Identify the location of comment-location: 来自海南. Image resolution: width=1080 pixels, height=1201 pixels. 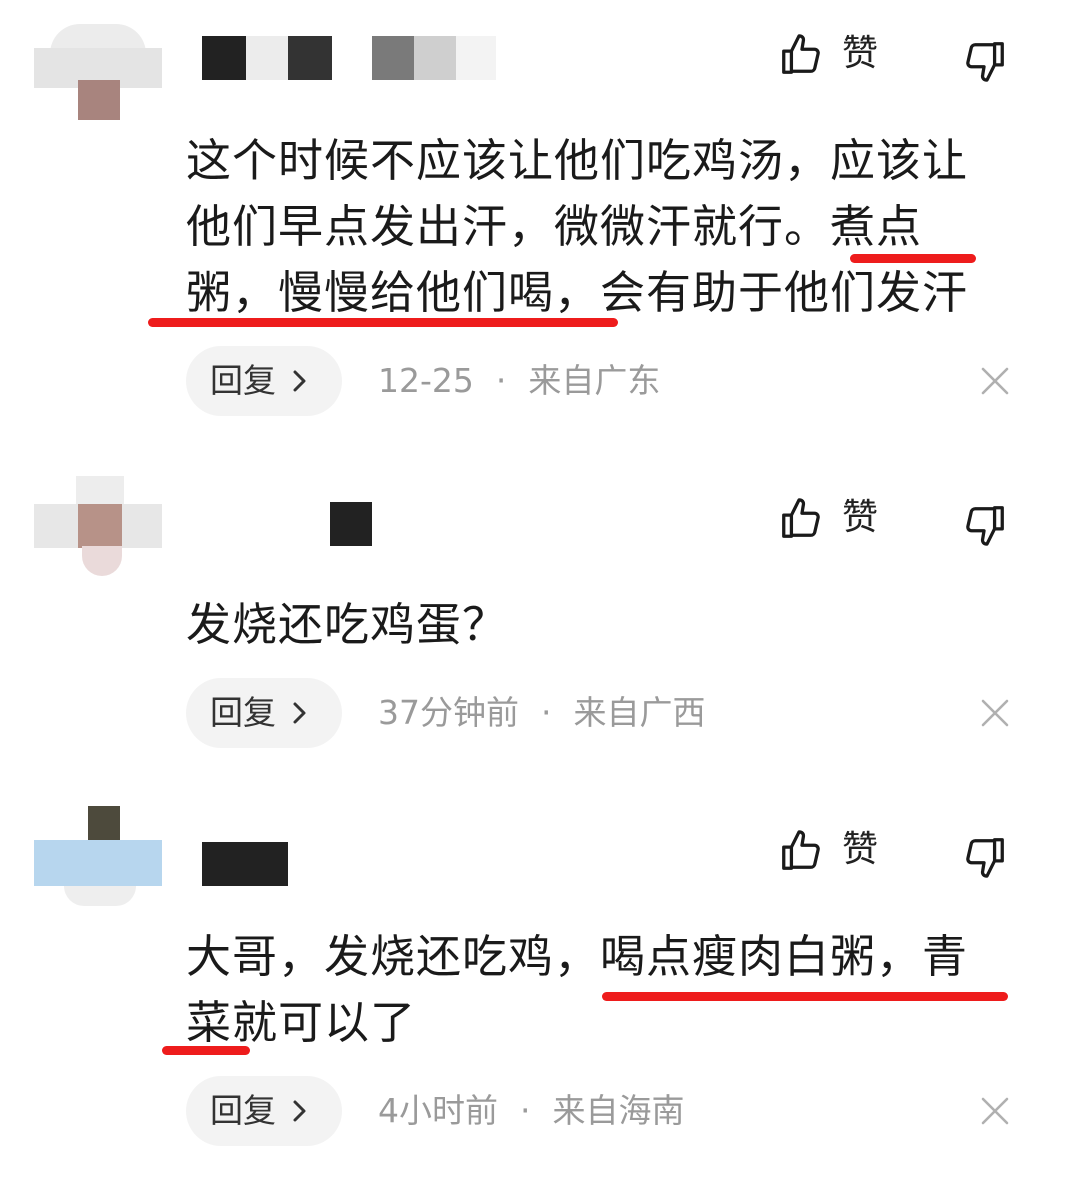
(618, 1110).